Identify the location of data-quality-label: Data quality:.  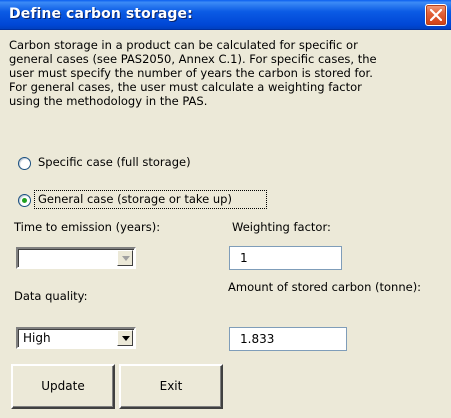
(51, 296).